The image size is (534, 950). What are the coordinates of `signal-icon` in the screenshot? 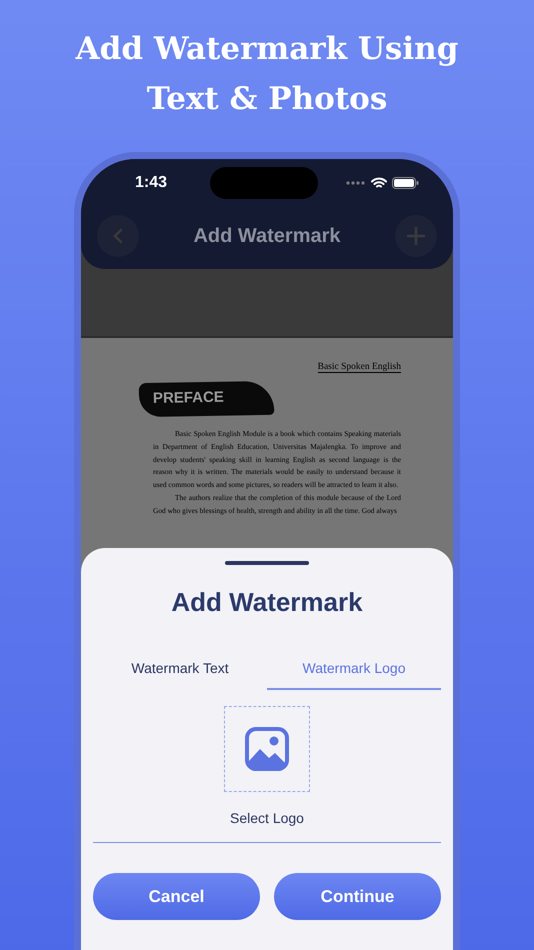 It's located at (356, 183).